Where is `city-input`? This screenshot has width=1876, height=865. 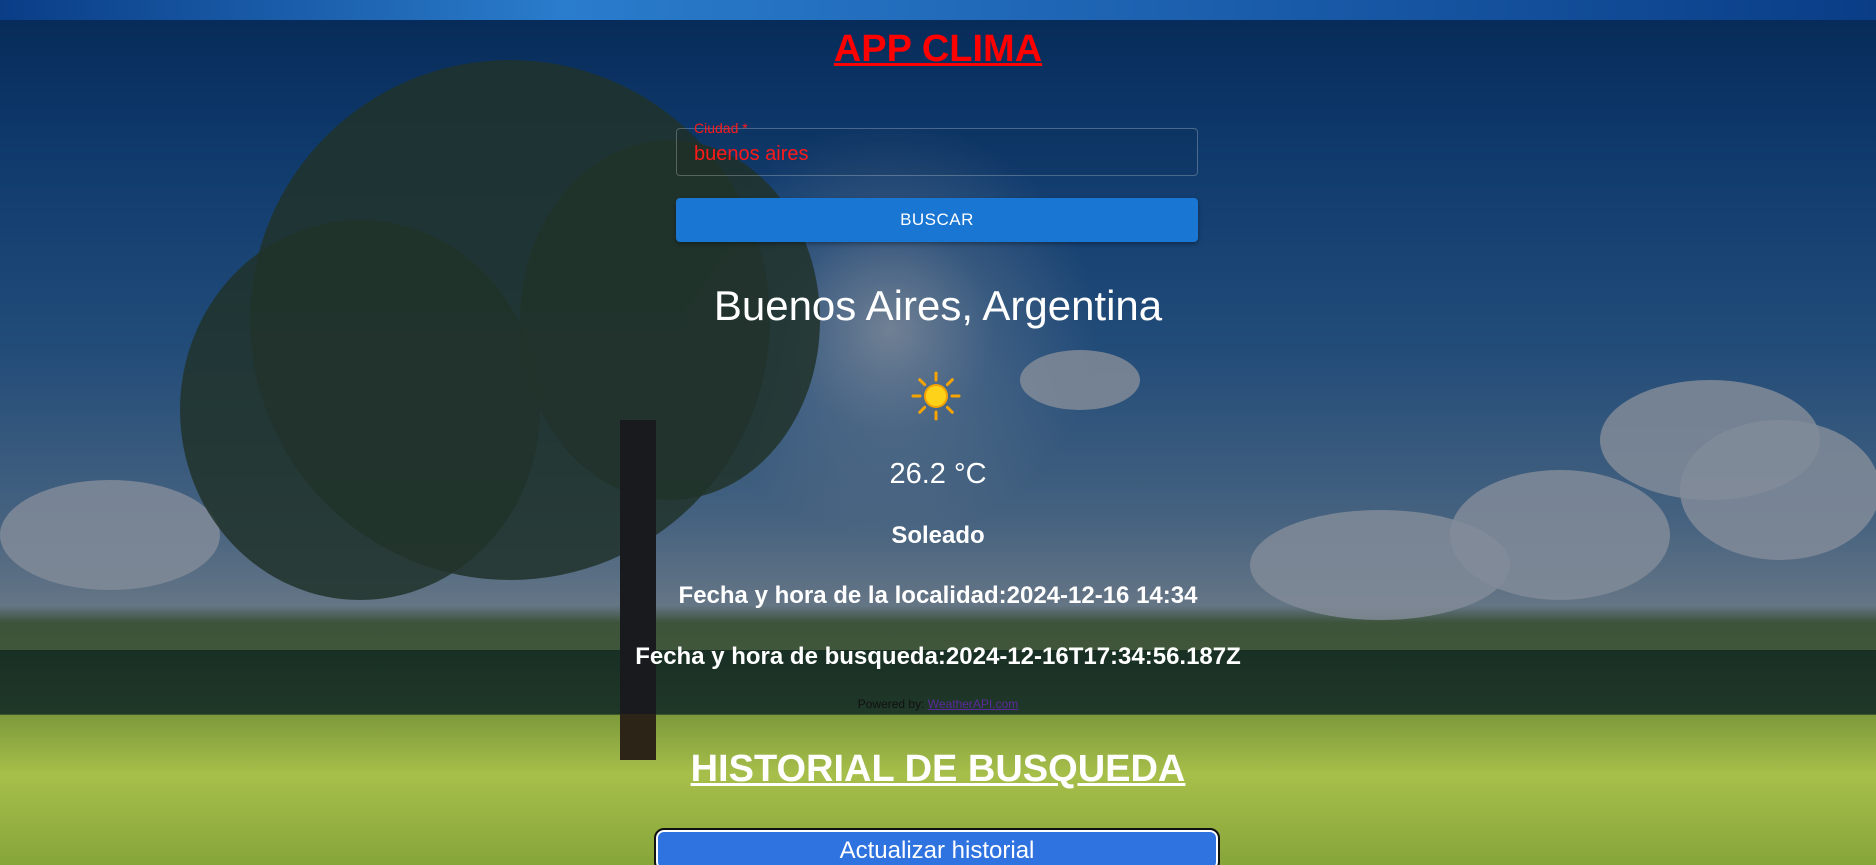 city-input is located at coordinates (934, 154).